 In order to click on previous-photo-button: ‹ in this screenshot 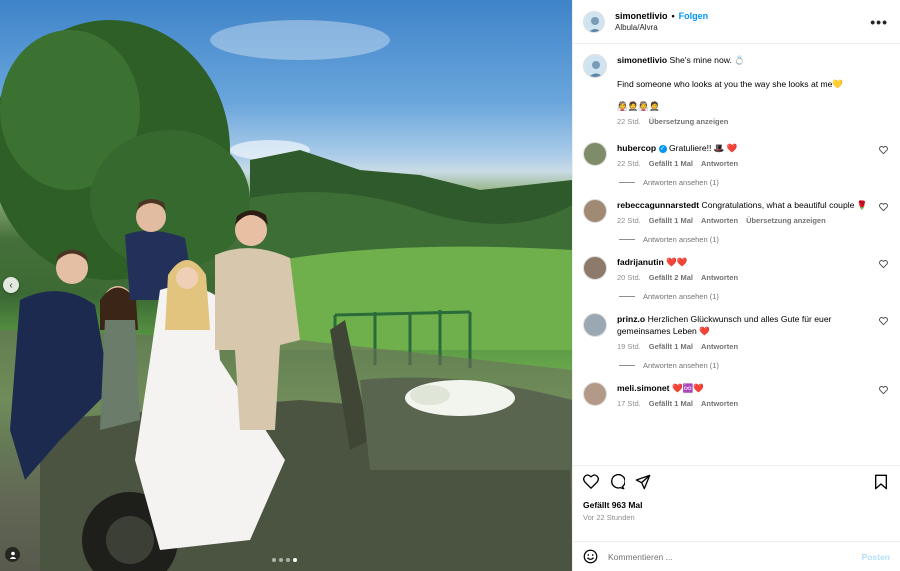, I will do `click(11, 285)`.